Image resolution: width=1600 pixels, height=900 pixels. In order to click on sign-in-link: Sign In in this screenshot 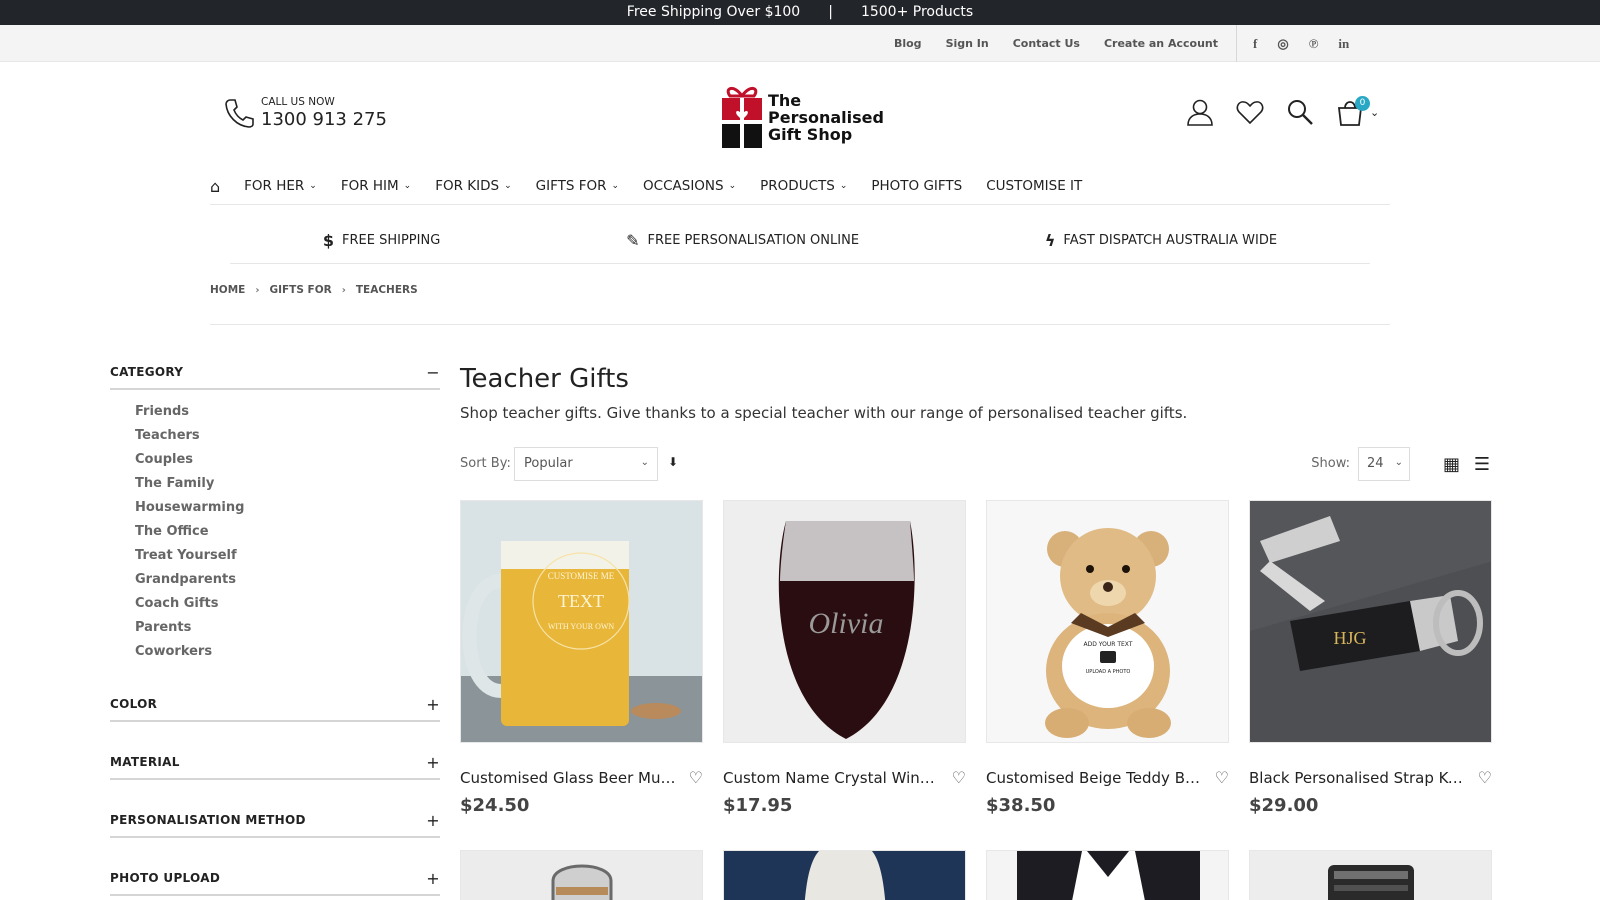, I will do `click(967, 43)`.